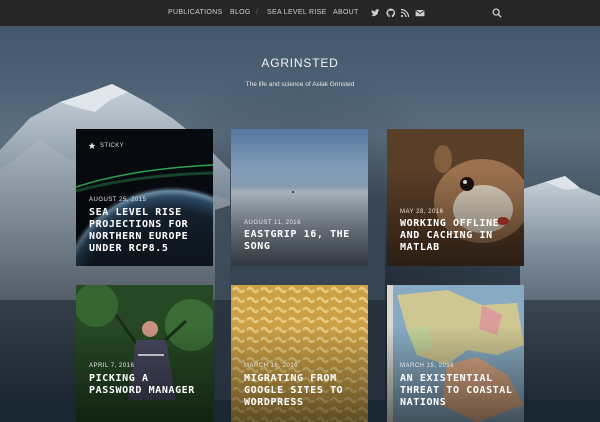 The height and width of the screenshot is (422, 600). Describe the element at coordinates (300, 84) in the screenshot. I see `site-tagline: The life and science of Aslak Grinsted` at that location.